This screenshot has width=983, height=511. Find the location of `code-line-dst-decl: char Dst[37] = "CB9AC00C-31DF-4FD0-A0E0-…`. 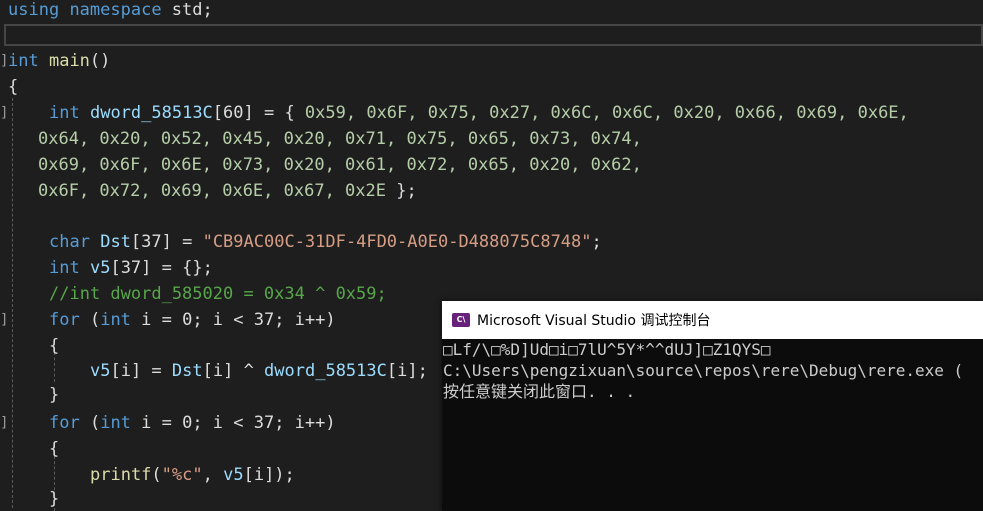

code-line-dst-decl: char Dst[37] = "CB9AC00C-31DF-4FD0-A0E0-… is located at coordinates (325, 242).